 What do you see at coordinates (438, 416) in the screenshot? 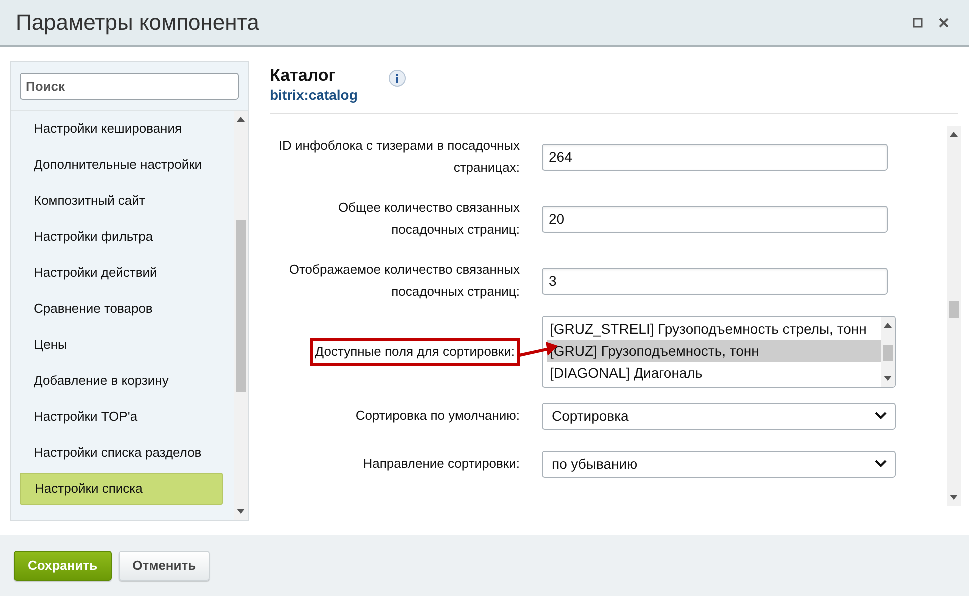
I see `field-label: Сортировка по умолчанию:` at bounding box center [438, 416].